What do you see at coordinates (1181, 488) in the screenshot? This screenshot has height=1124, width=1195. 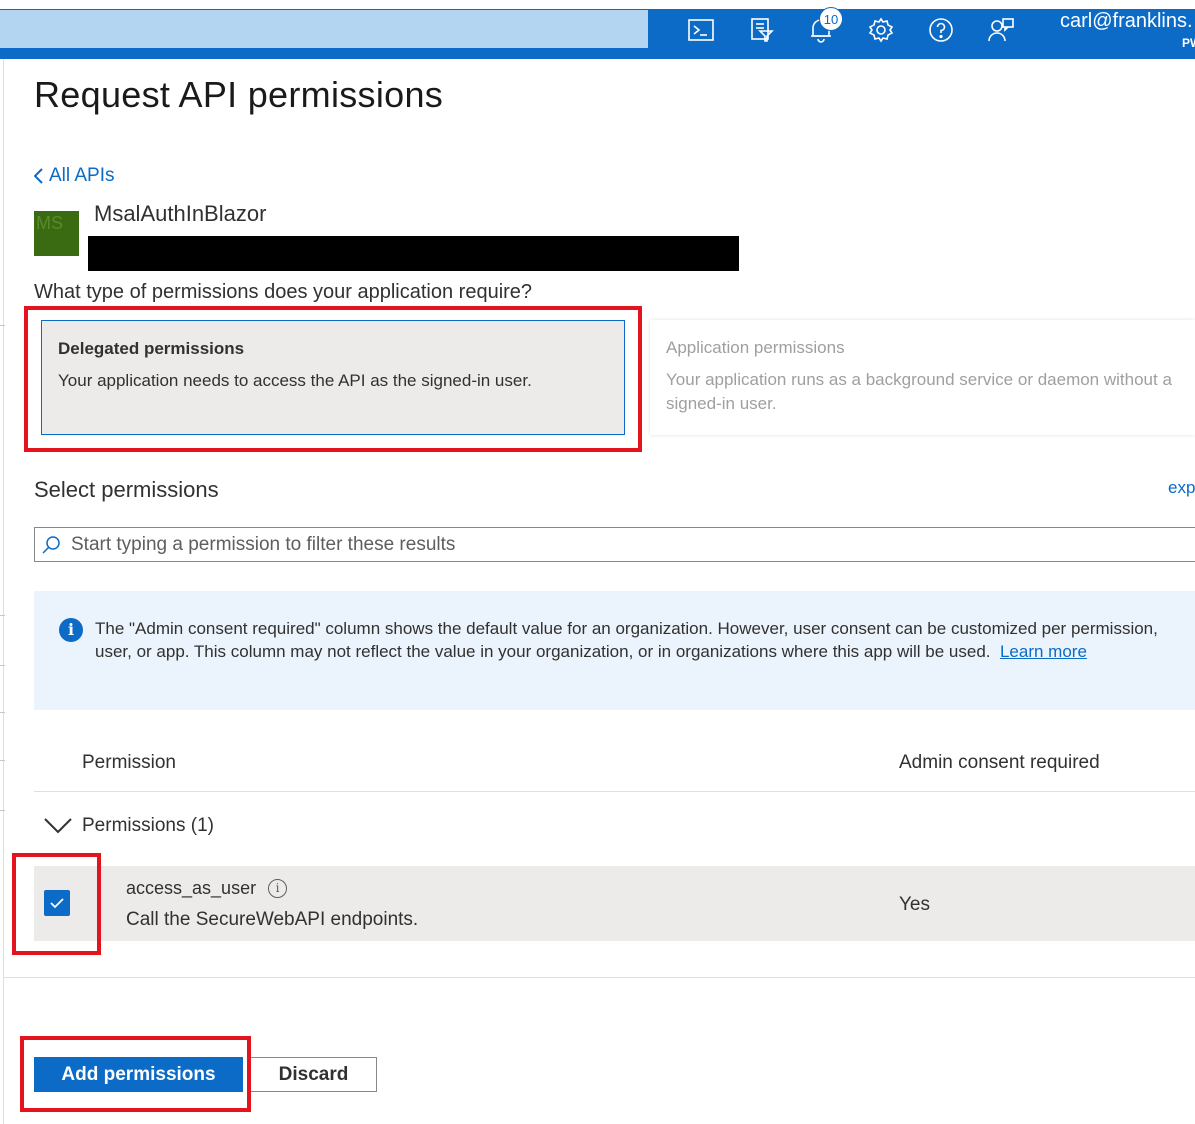 I see `expand-all-link: exp` at bounding box center [1181, 488].